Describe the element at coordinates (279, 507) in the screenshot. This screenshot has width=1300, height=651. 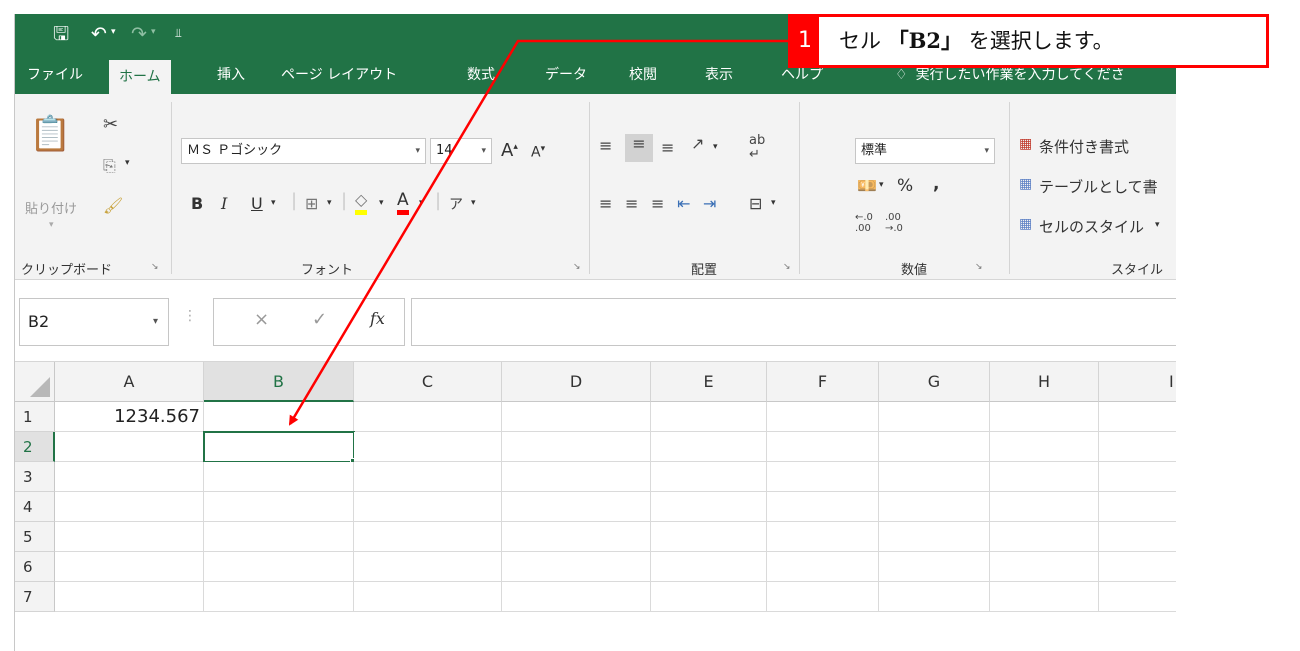
I see `cell-b4` at that location.